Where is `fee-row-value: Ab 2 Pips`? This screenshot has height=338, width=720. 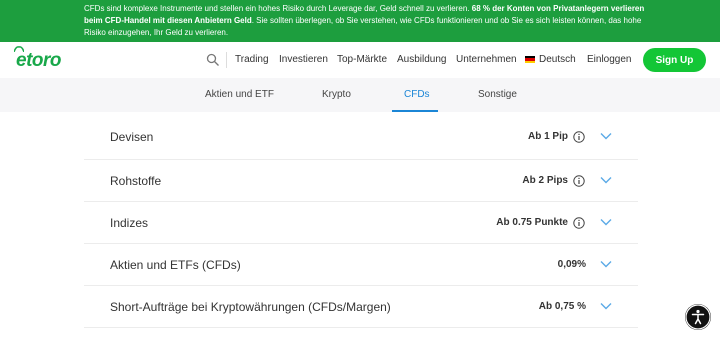
fee-row-value: Ab 2 Pips is located at coordinates (545, 180).